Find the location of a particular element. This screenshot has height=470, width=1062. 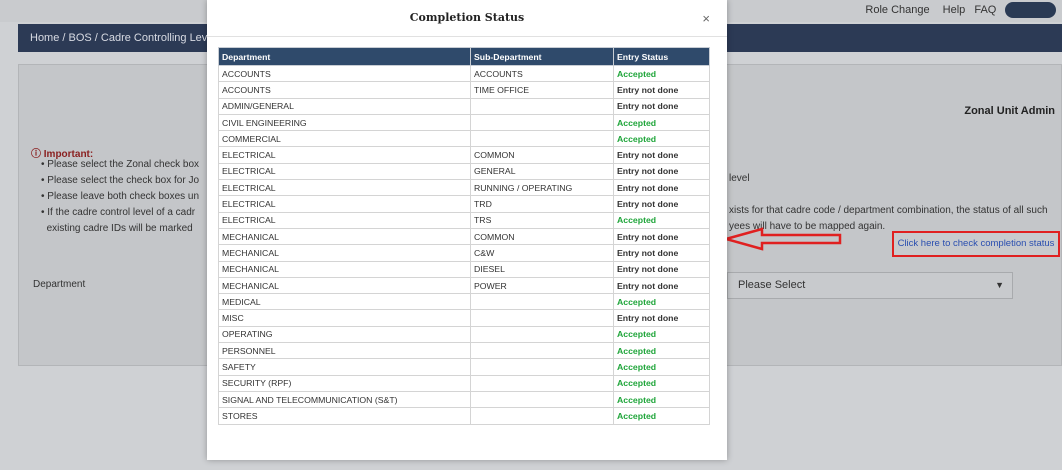

column-header-entry-status: Entry Status is located at coordinates (661, 56).